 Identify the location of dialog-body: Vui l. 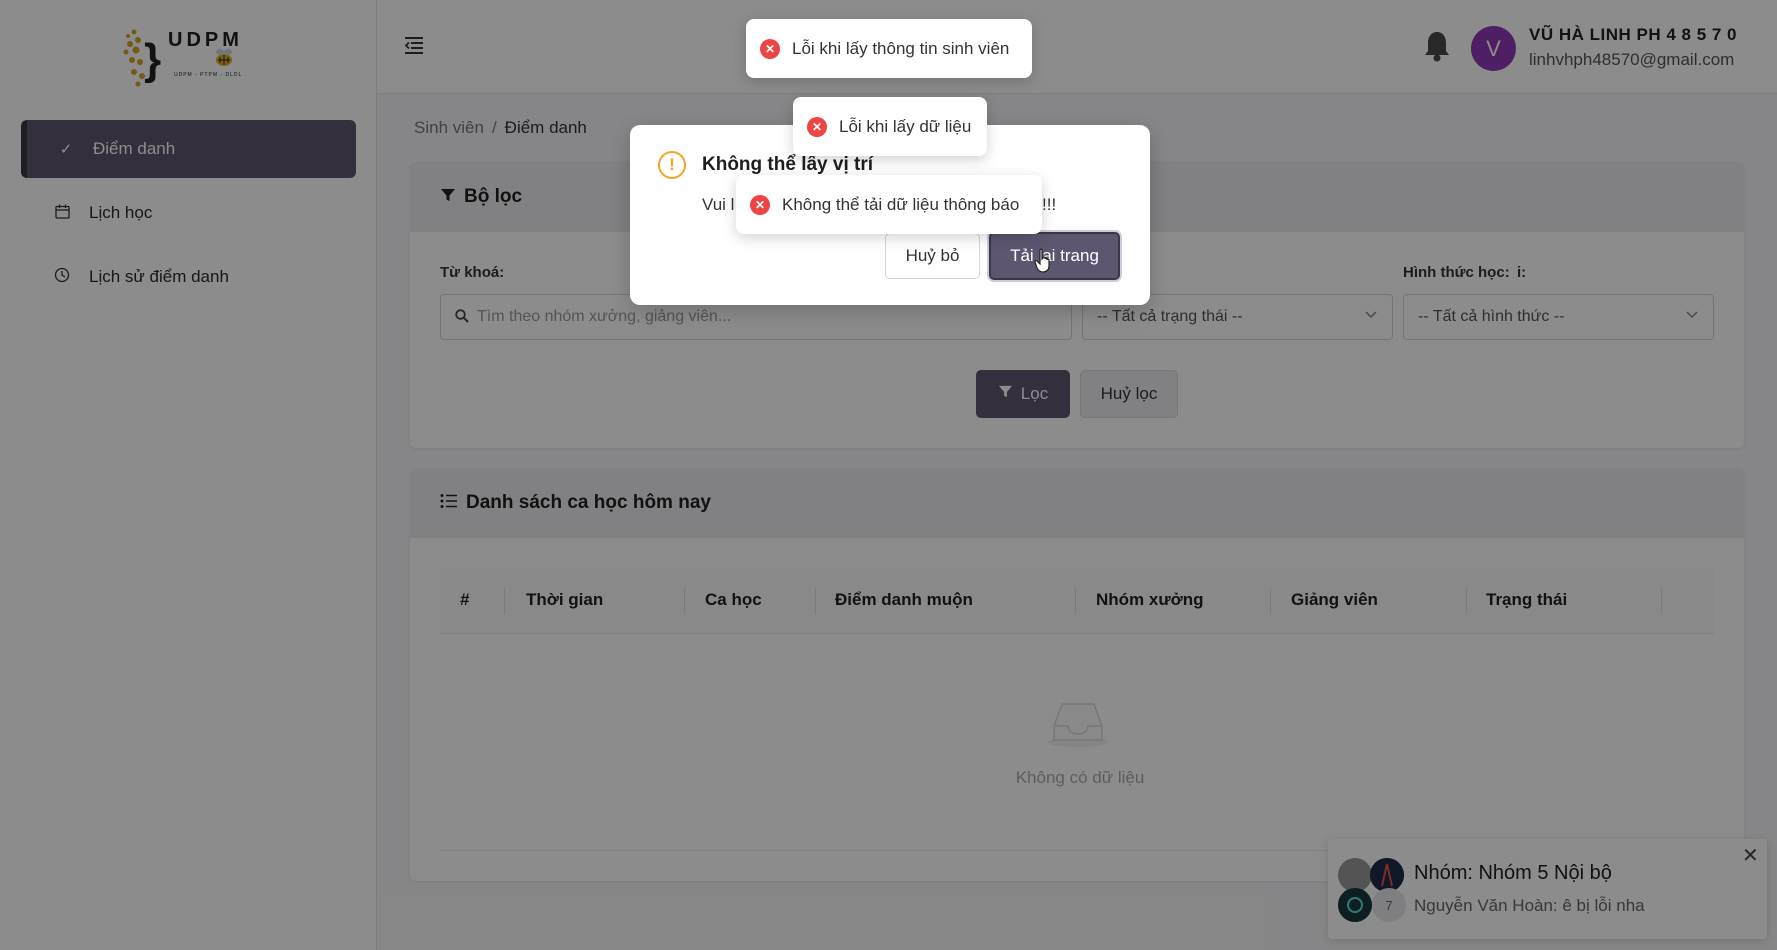
(718, 204).